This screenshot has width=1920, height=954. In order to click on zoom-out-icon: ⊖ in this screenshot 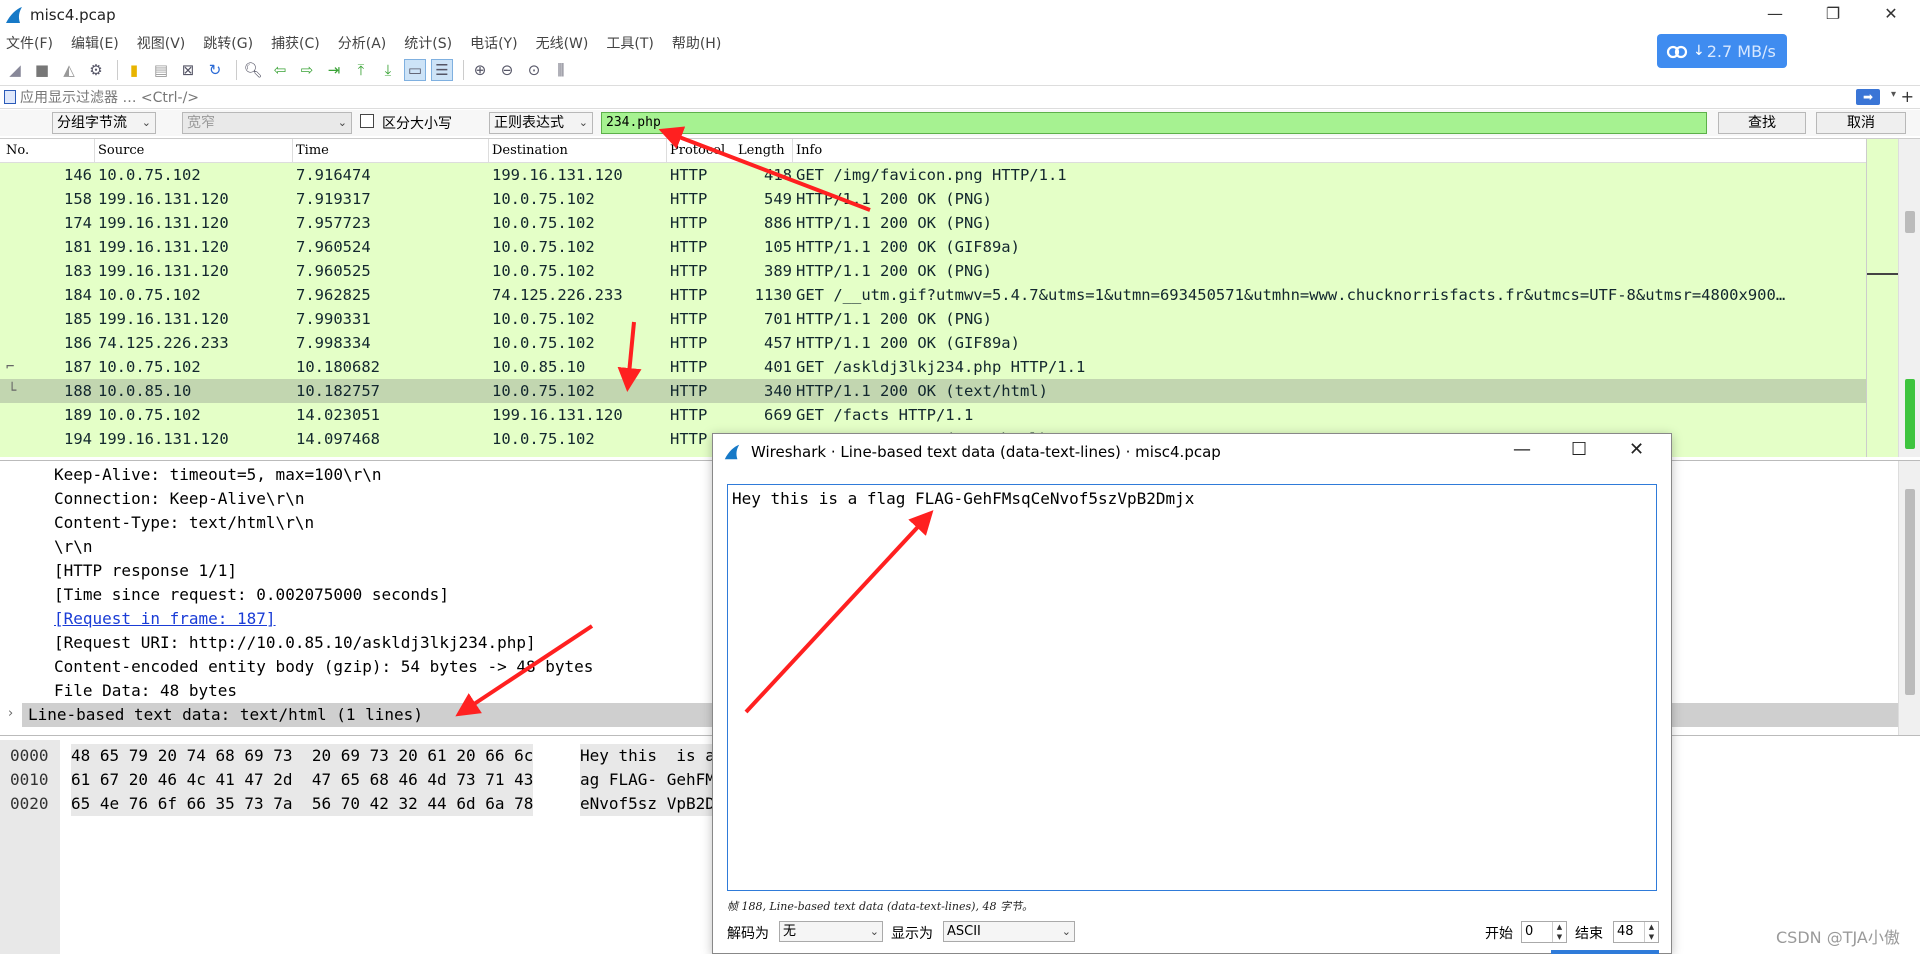, I will do `click(507, 70)`.